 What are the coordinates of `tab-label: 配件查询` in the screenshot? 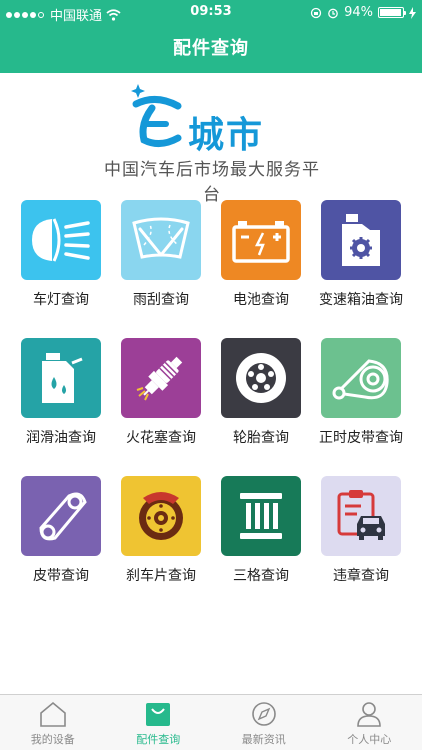 It's located at (158, 739).